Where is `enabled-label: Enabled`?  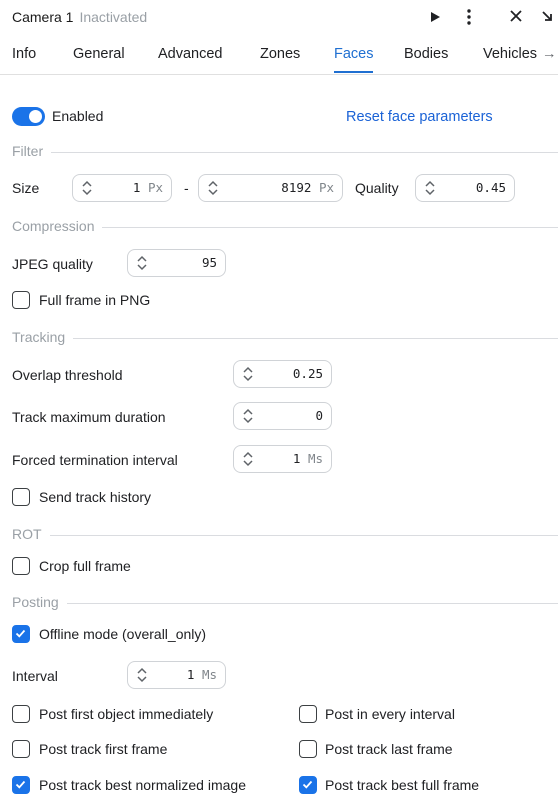 enabled-label: Enabled is located at coordinates (78, 116).